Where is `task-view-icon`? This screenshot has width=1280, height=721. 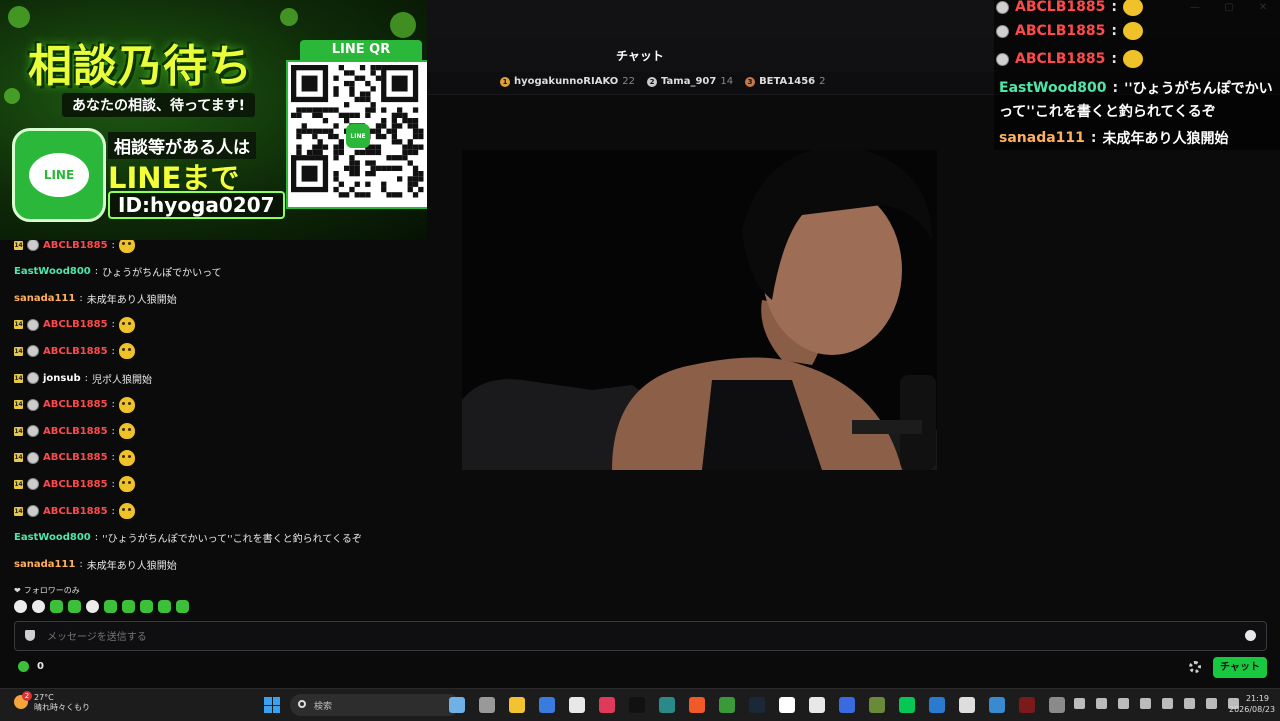 task-view-icon is located at coordinates (487, 705).